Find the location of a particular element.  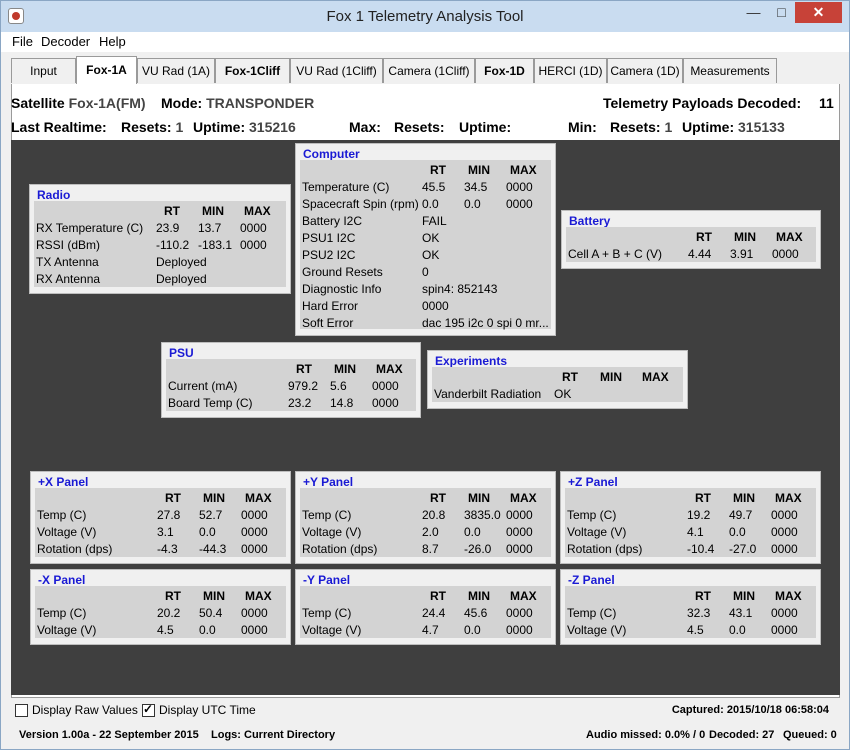

panel-body: RT MIN MAX Cell A + B + C (V) 4.44 3.91 0000 is located at coordinates (691, 244).